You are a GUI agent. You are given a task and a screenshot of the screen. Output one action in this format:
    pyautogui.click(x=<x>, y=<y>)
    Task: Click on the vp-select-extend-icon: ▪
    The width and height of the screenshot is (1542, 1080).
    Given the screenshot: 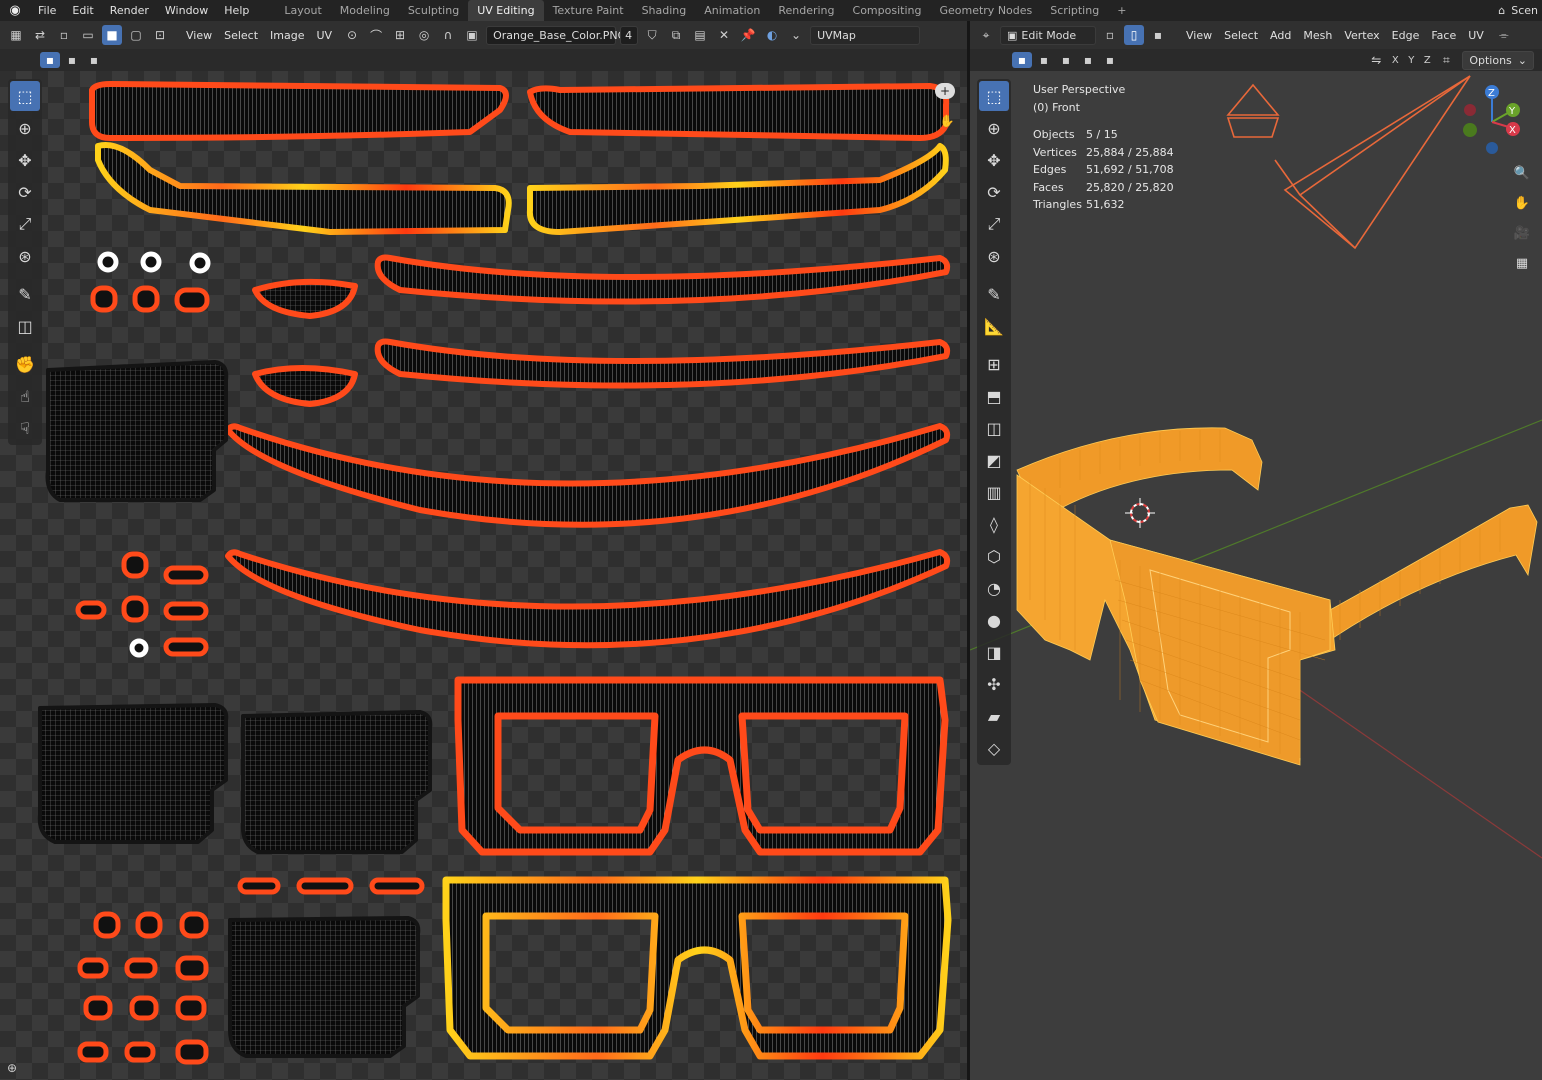 What is the action you would take?
    pyautogui.click(x=1044, y=60)
    